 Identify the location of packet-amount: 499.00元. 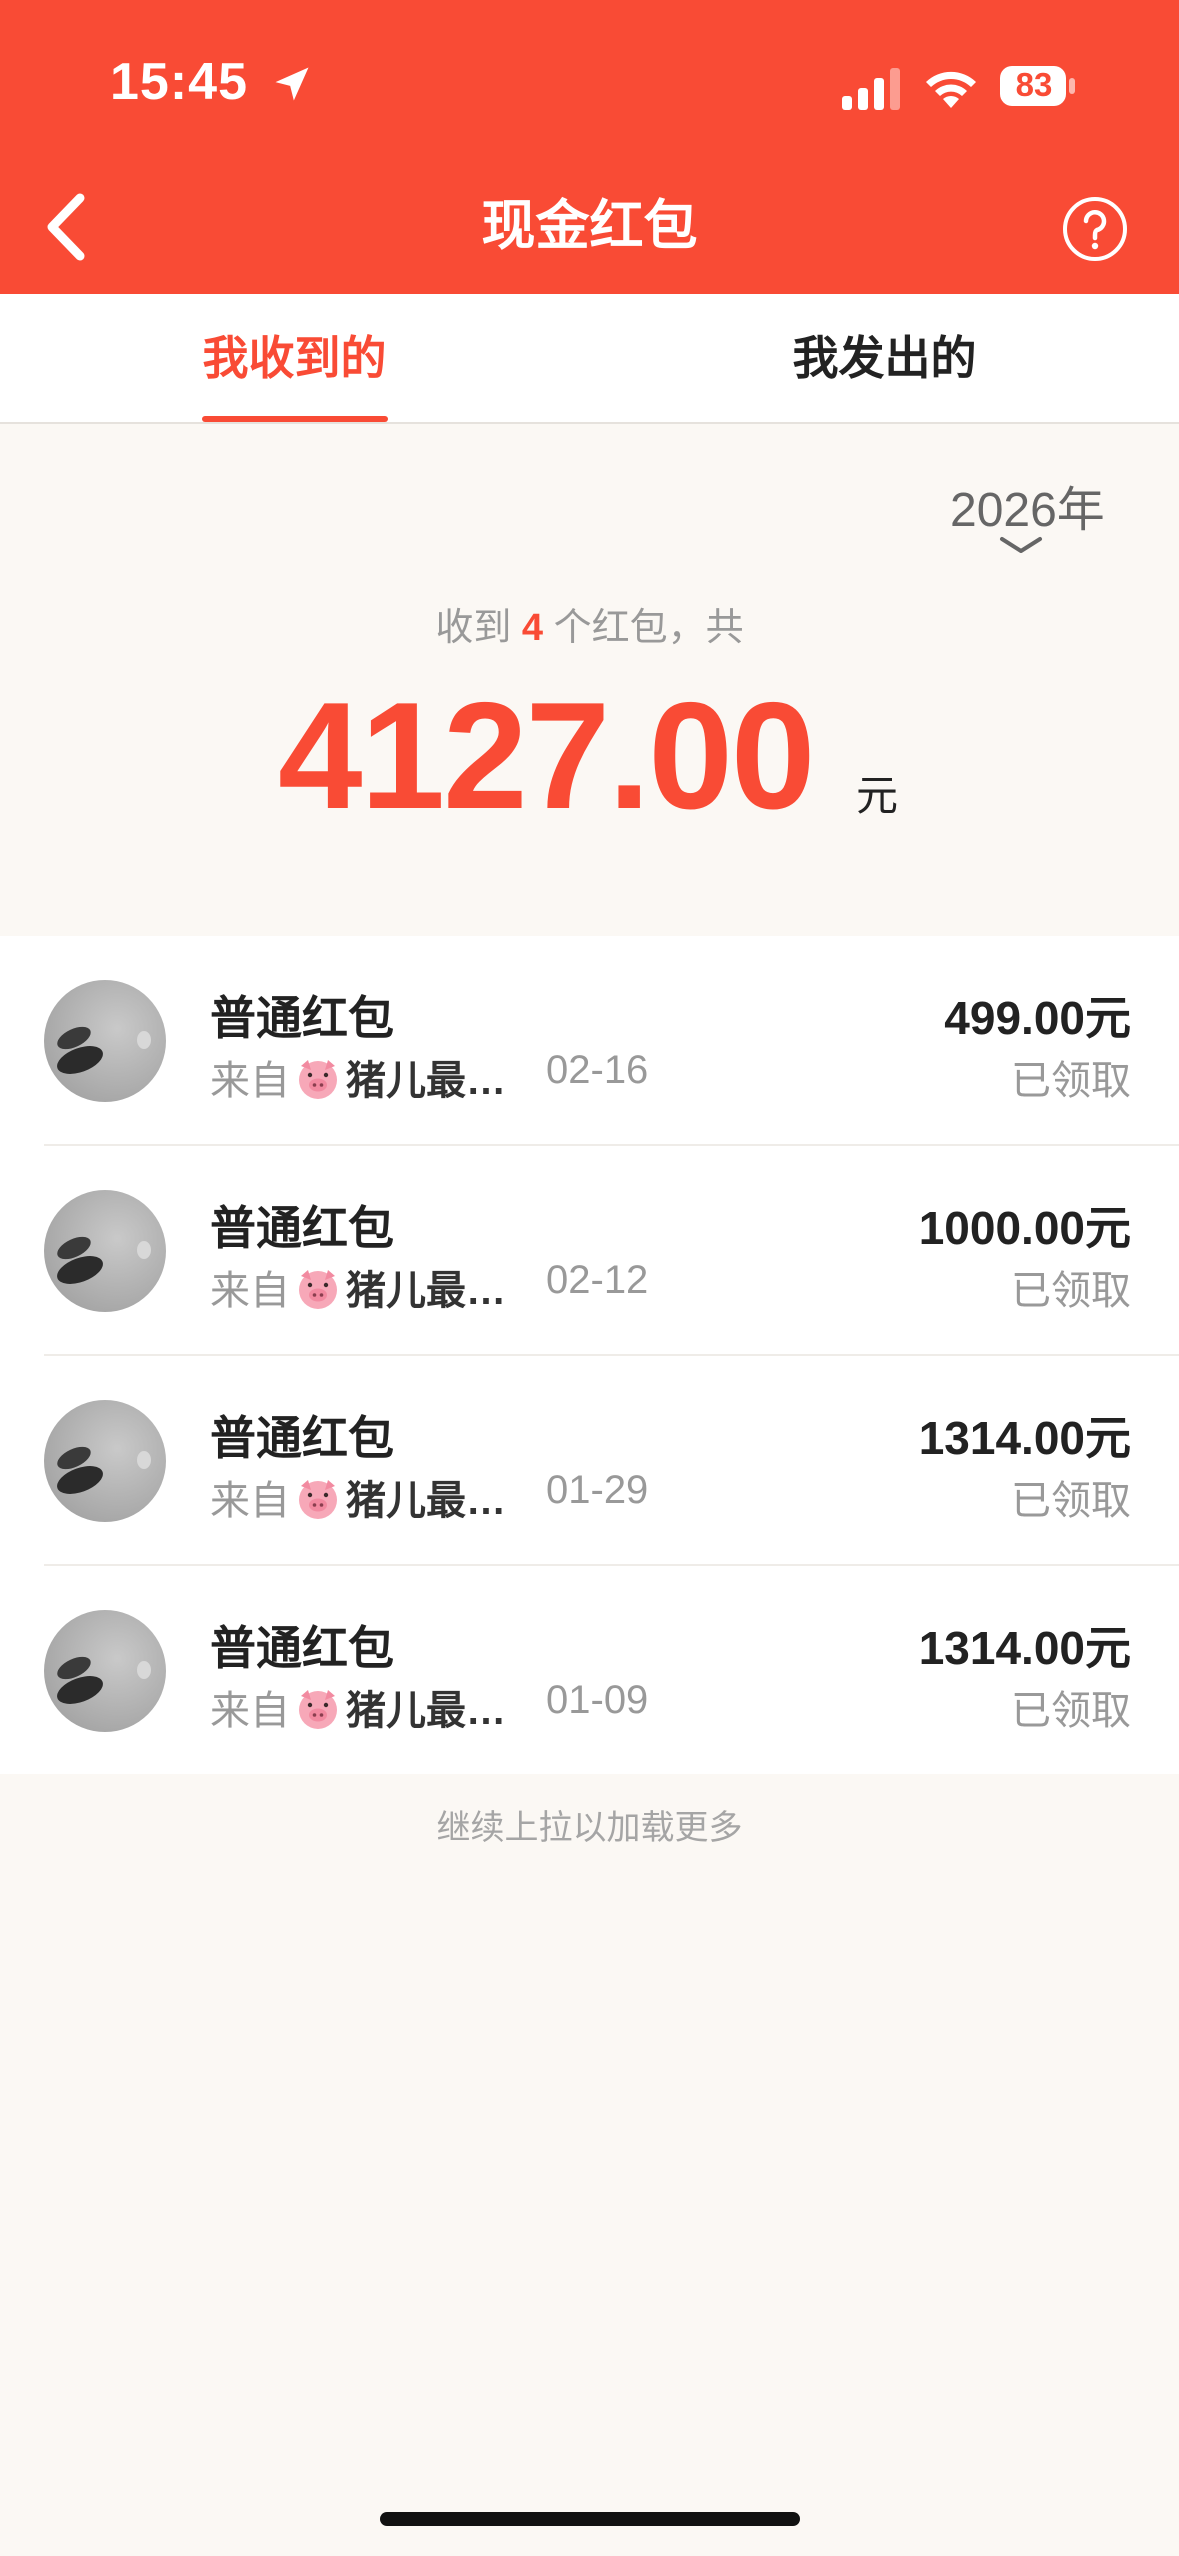
(1037, 1018).